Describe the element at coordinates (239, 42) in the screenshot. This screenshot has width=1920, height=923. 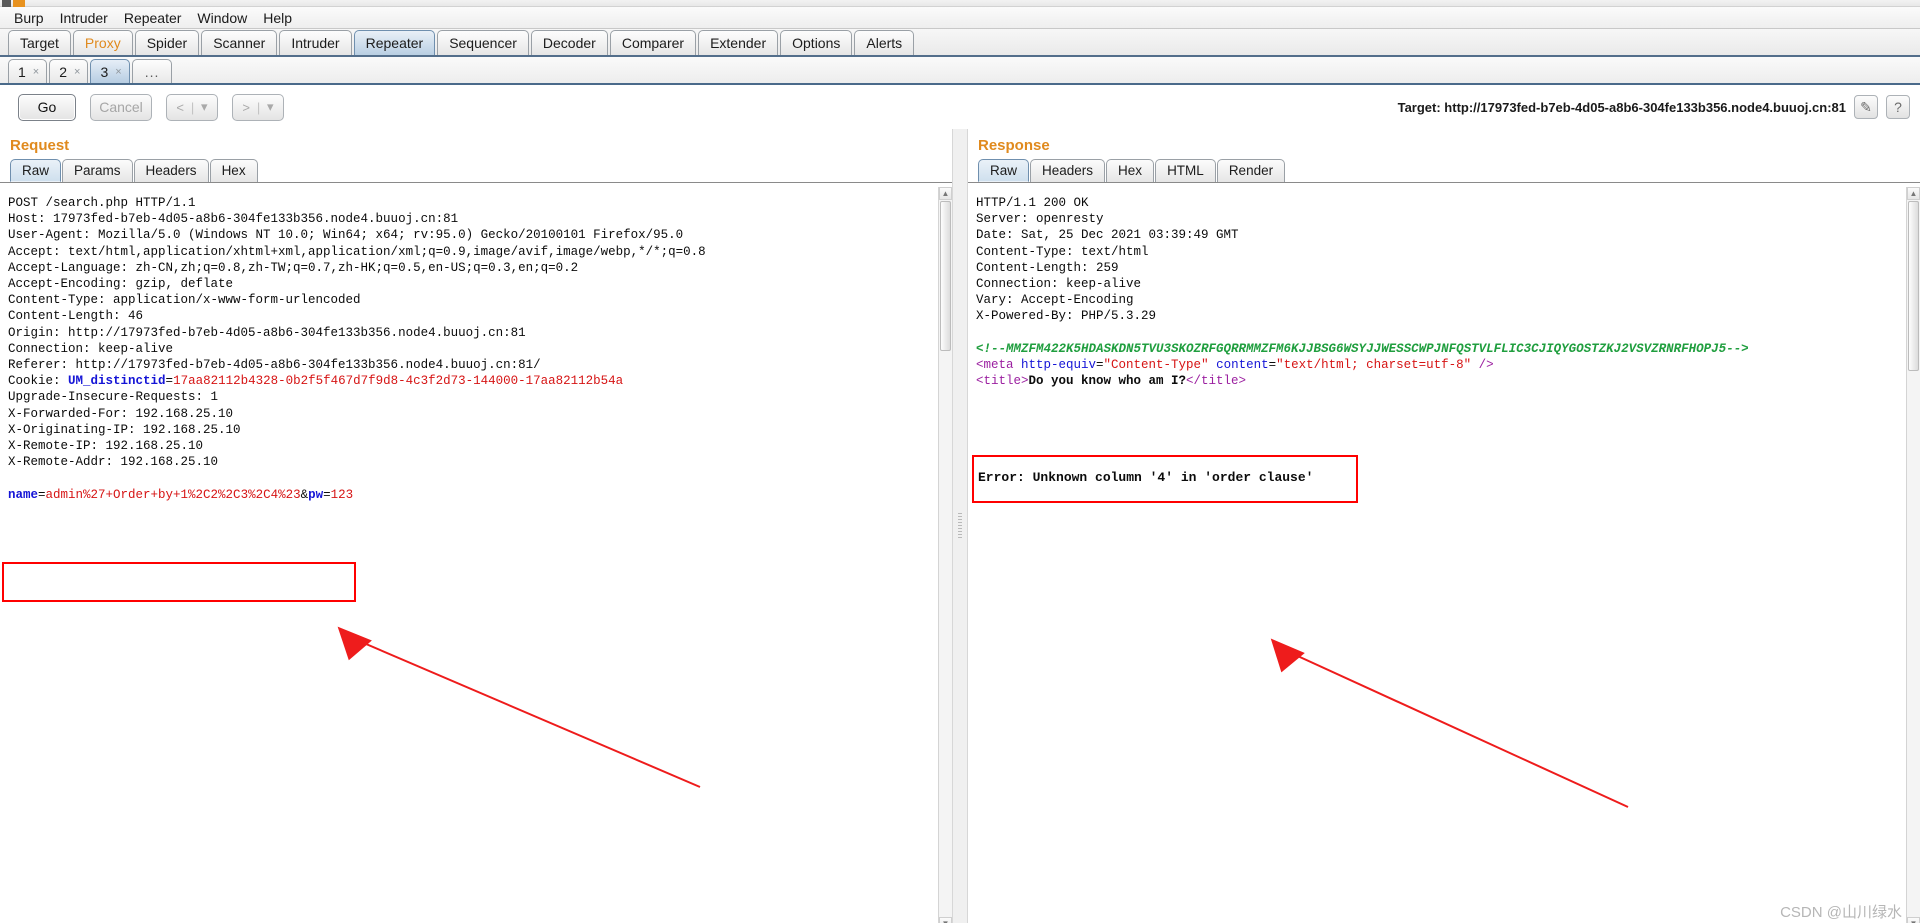
I see `tab-scanner: Scanner` at that location.